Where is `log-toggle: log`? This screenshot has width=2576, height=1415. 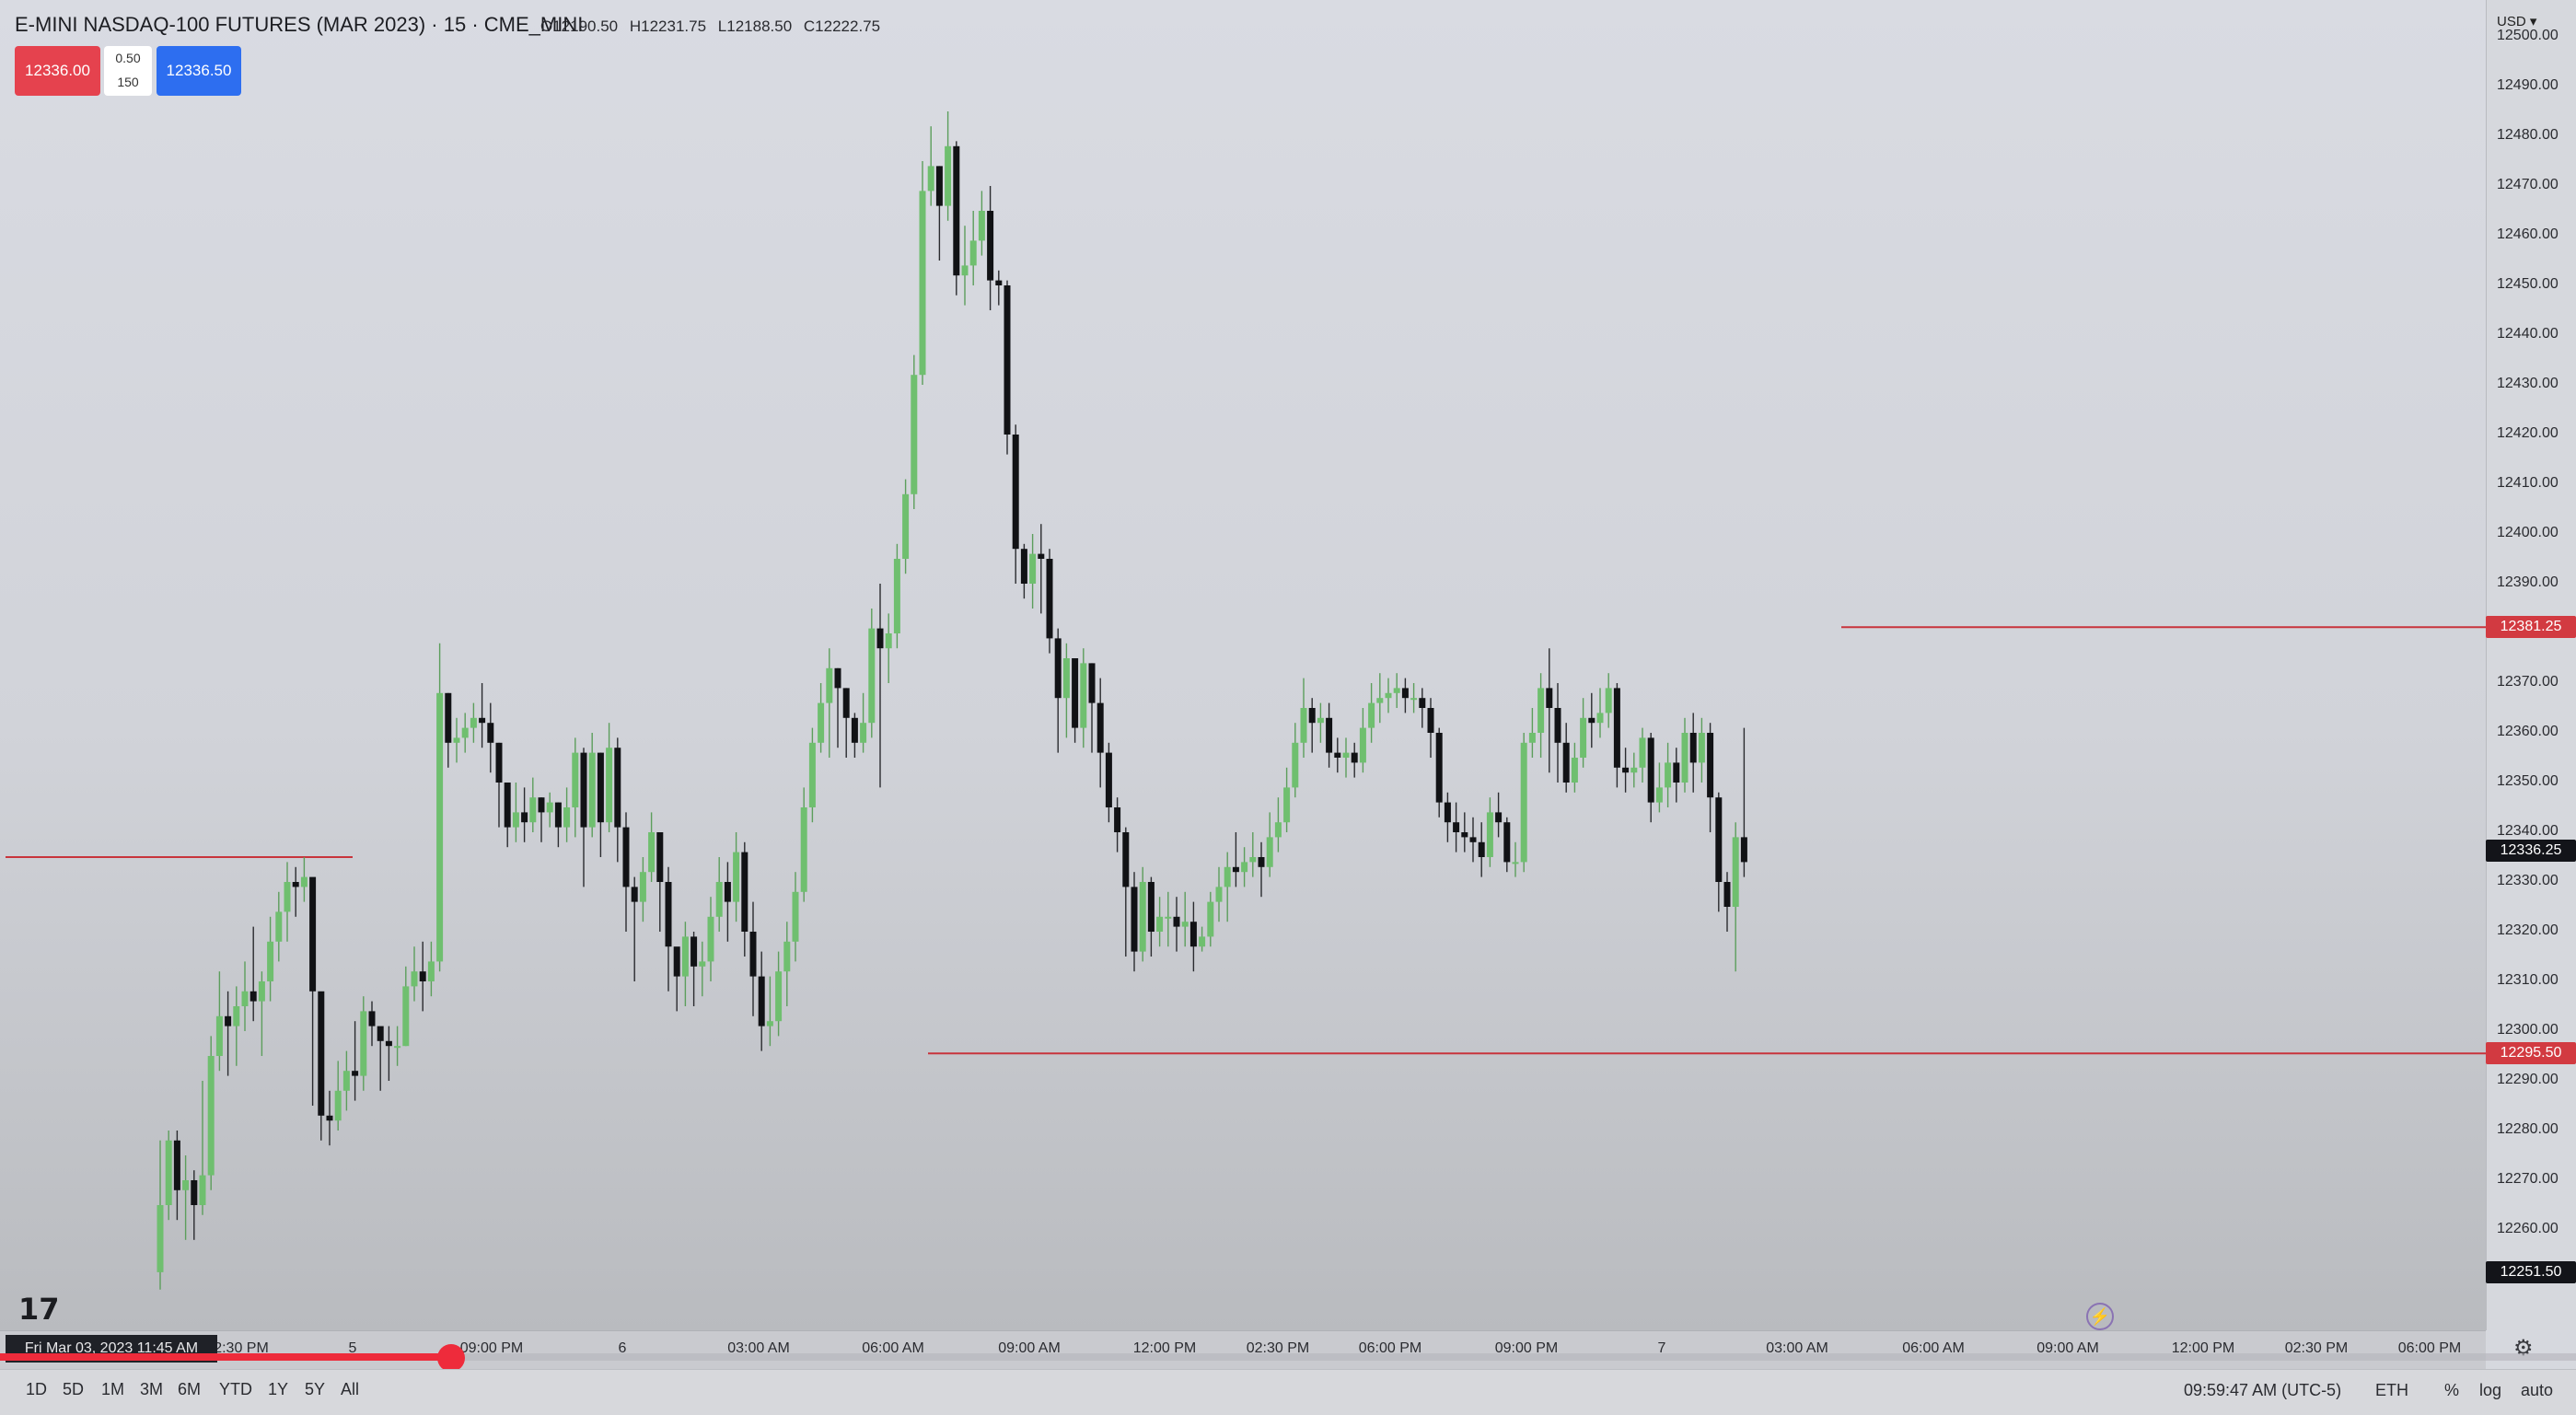 log-toggle: log is located at coordinates (2490, 1390).